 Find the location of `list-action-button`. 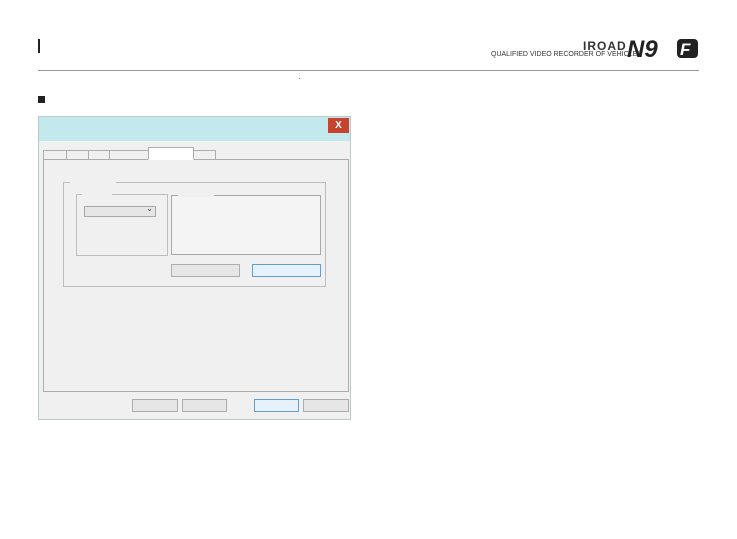

list-action-button is located at coordinates (205, 270).